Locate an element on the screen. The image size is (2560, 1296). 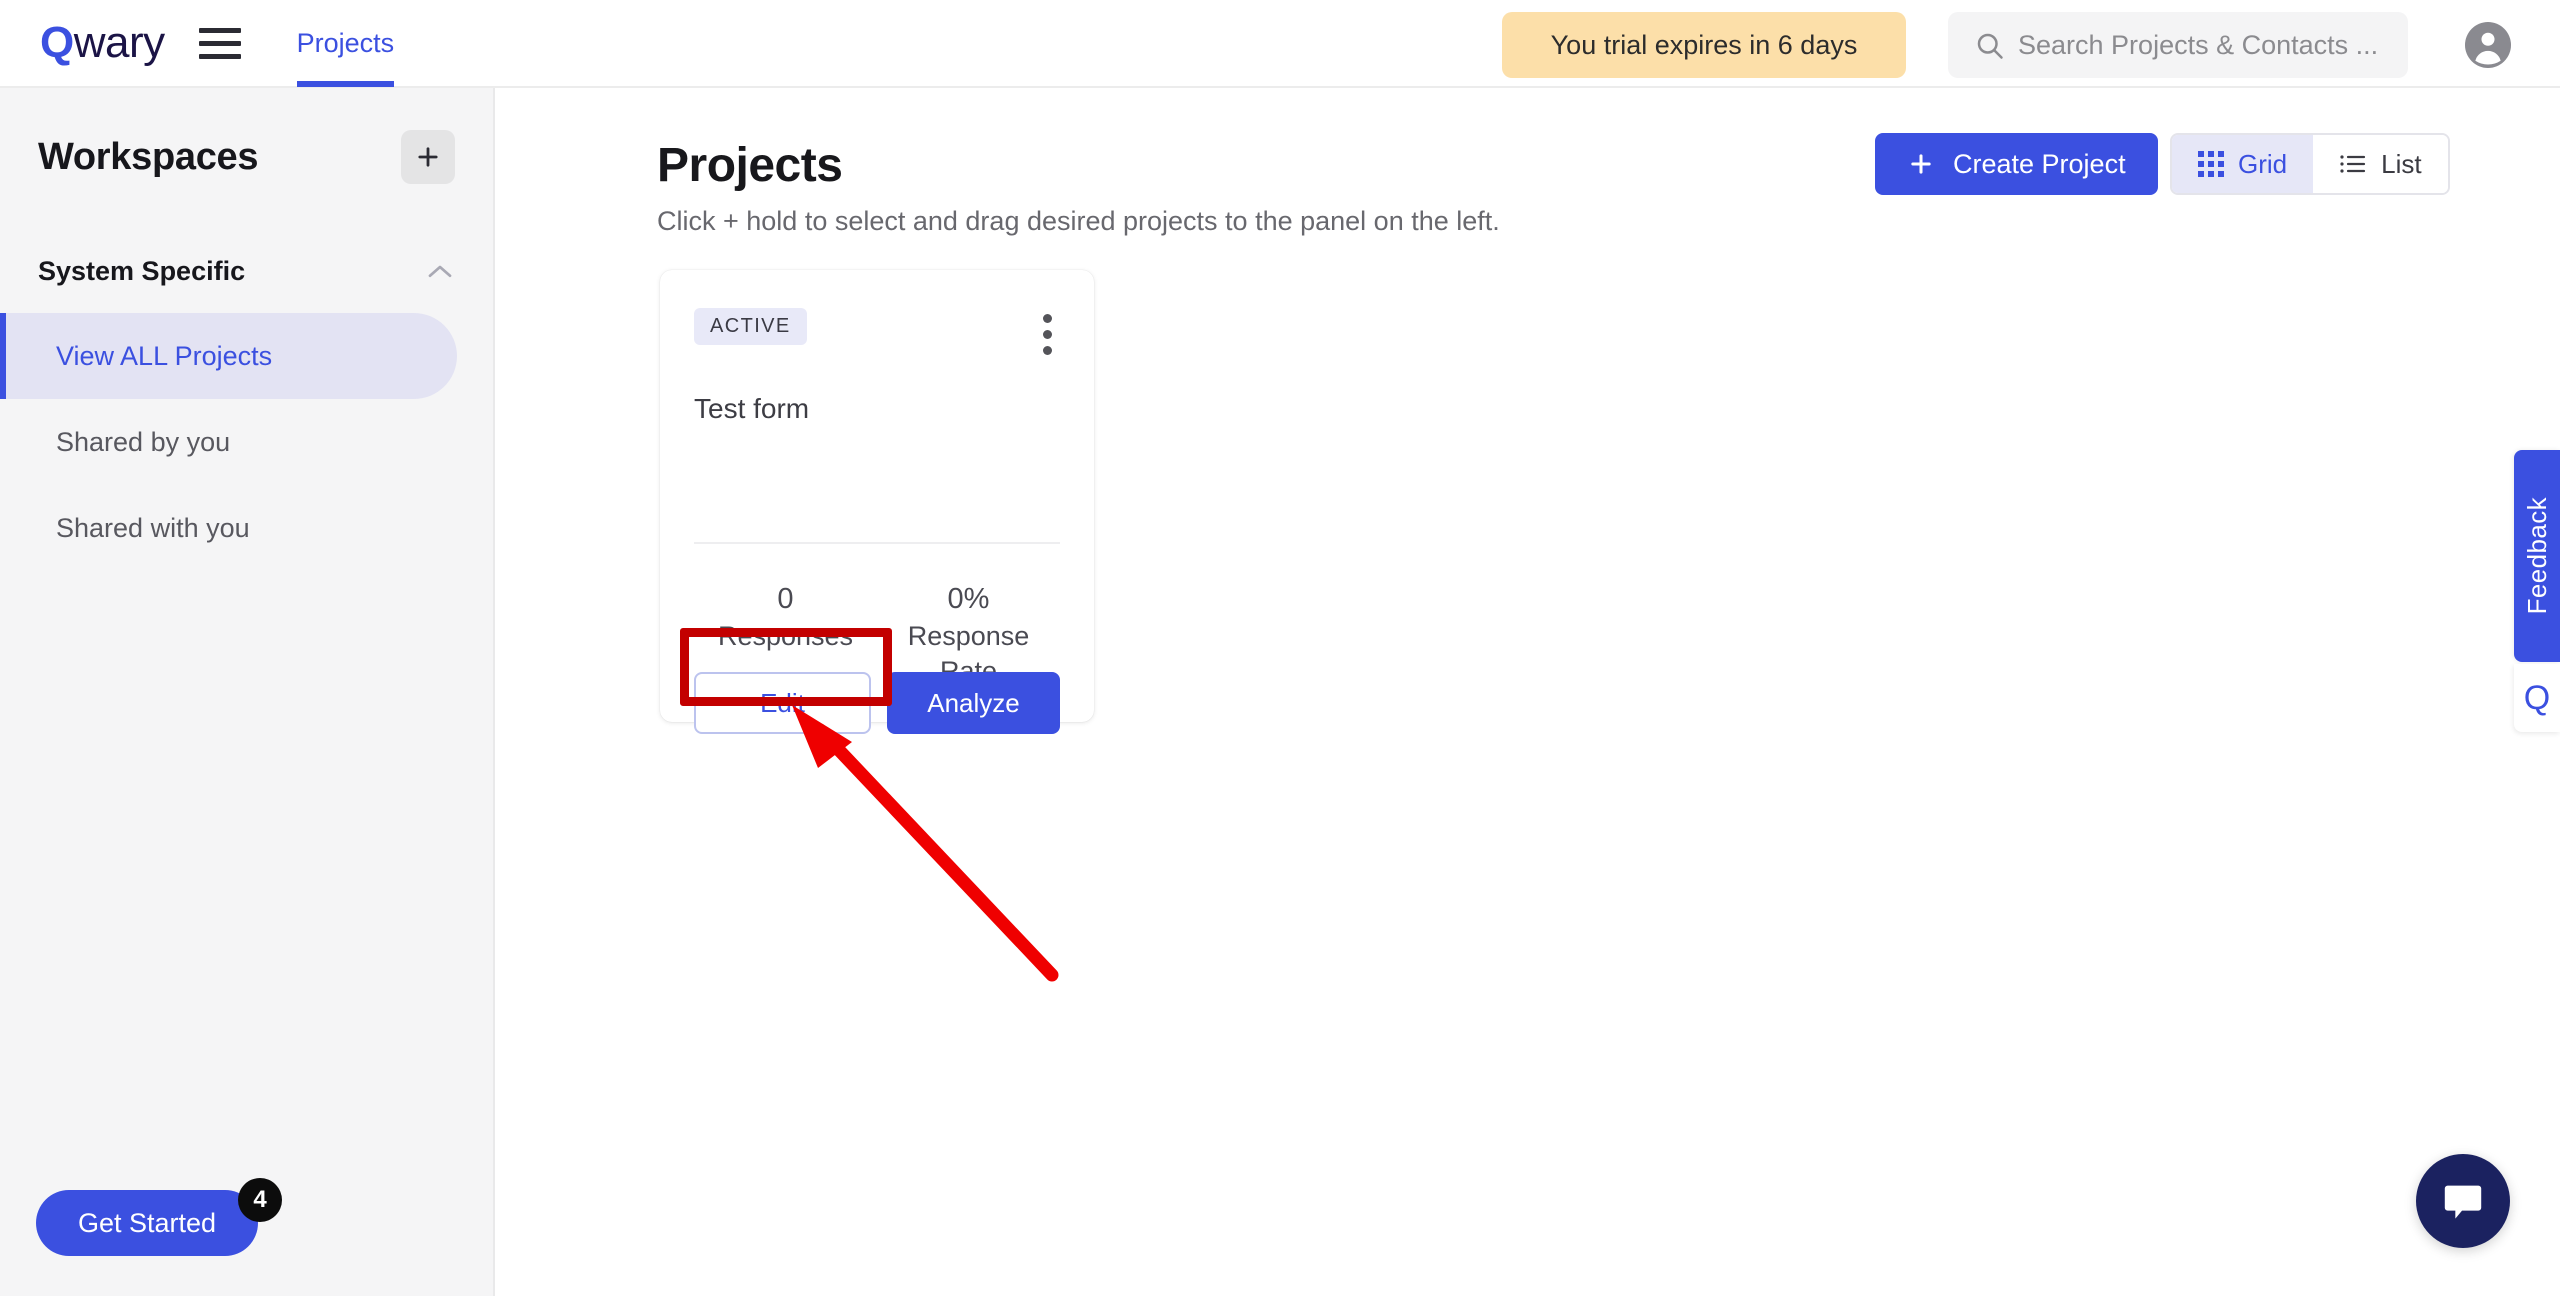
edit-button: Edit is located at coordinates (782, 703).